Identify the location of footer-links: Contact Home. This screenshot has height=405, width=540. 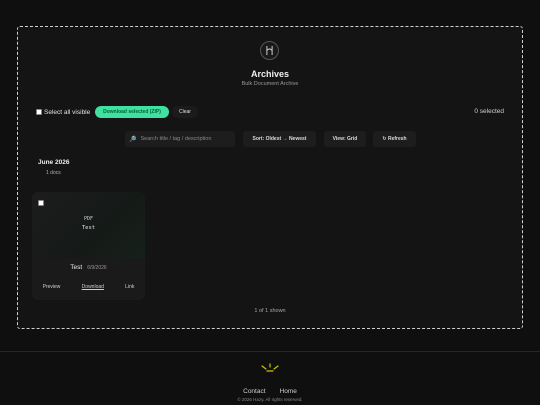
(270, 391).